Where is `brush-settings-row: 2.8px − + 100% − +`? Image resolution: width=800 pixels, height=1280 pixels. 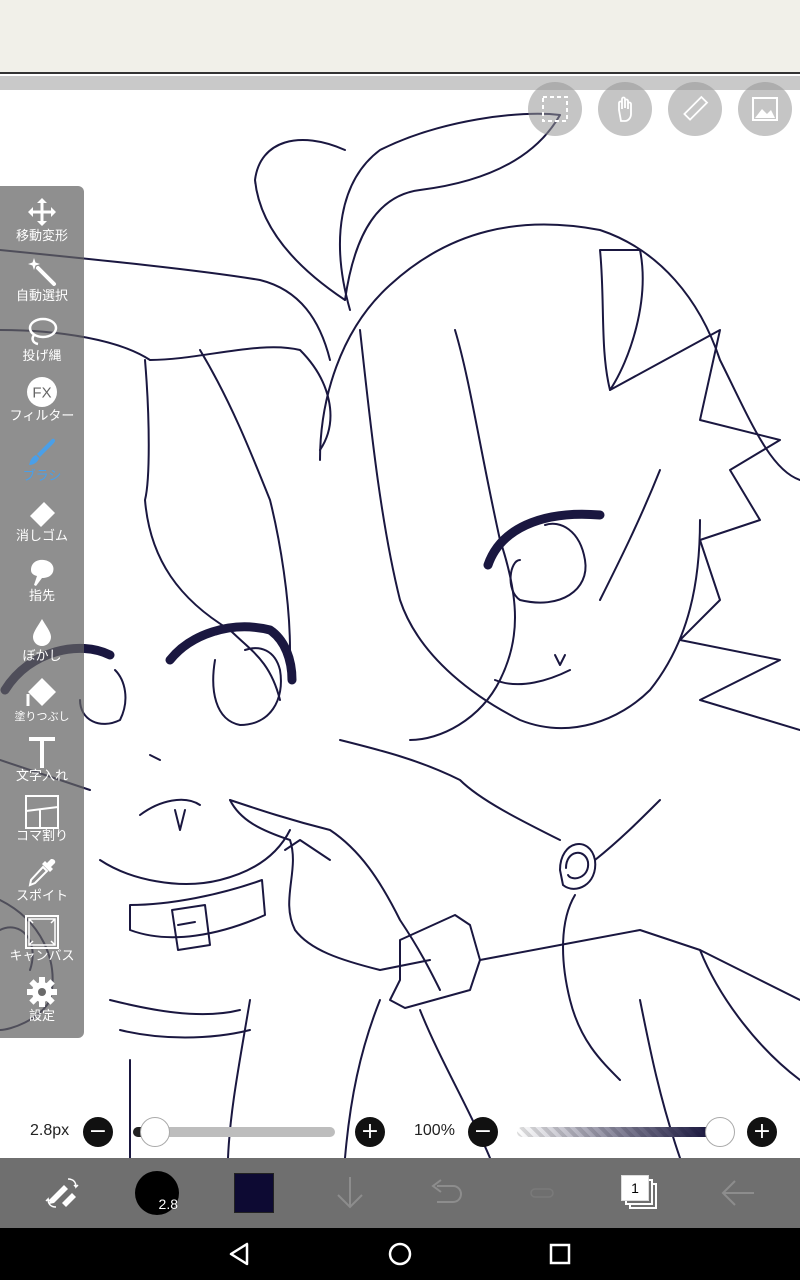
brush-settings-row: 2.8px − + 100% − + is located at coordinates (400, 1132).